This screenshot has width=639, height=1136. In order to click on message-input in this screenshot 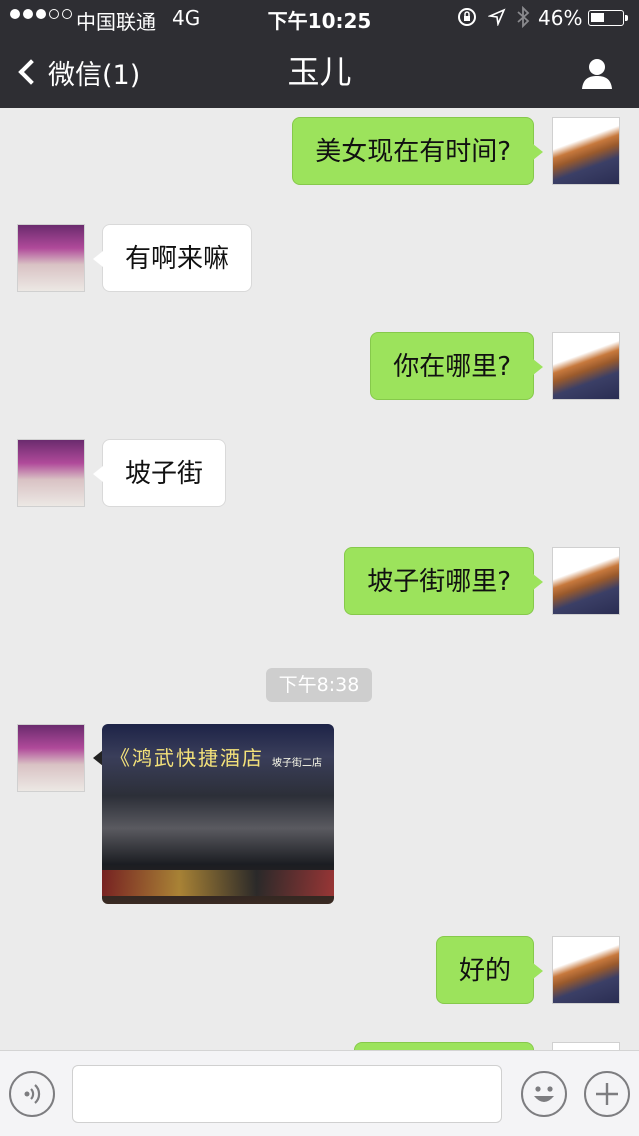, I will do `click(287, 1094)`.